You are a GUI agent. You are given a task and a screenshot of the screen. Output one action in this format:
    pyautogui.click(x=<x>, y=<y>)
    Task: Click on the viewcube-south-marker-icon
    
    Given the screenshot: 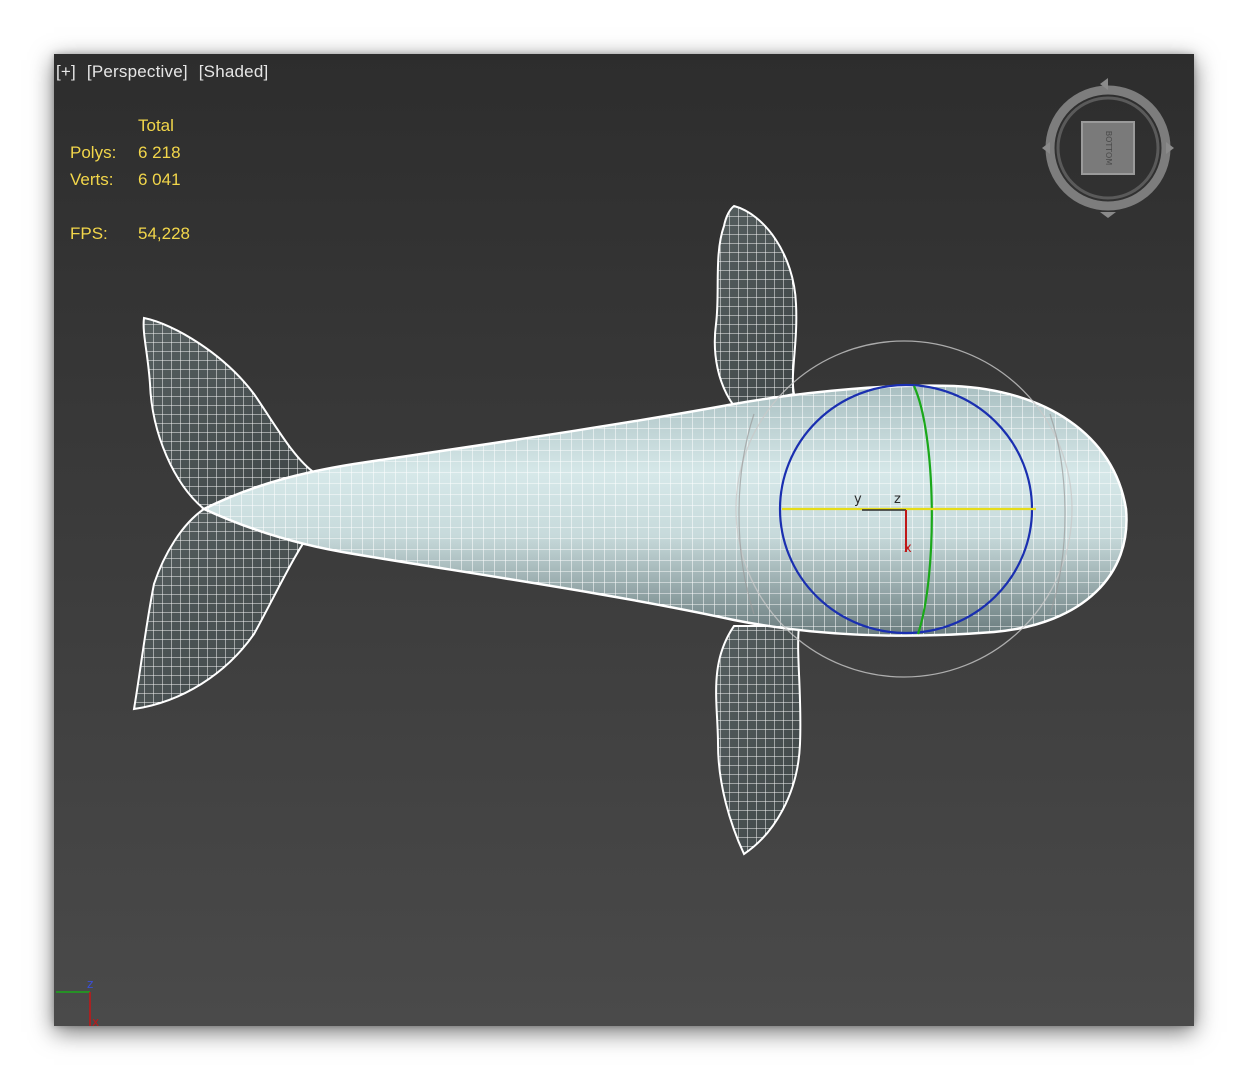 What is the action you would take?
    pyautogui.click(x=1108, y=215)
    